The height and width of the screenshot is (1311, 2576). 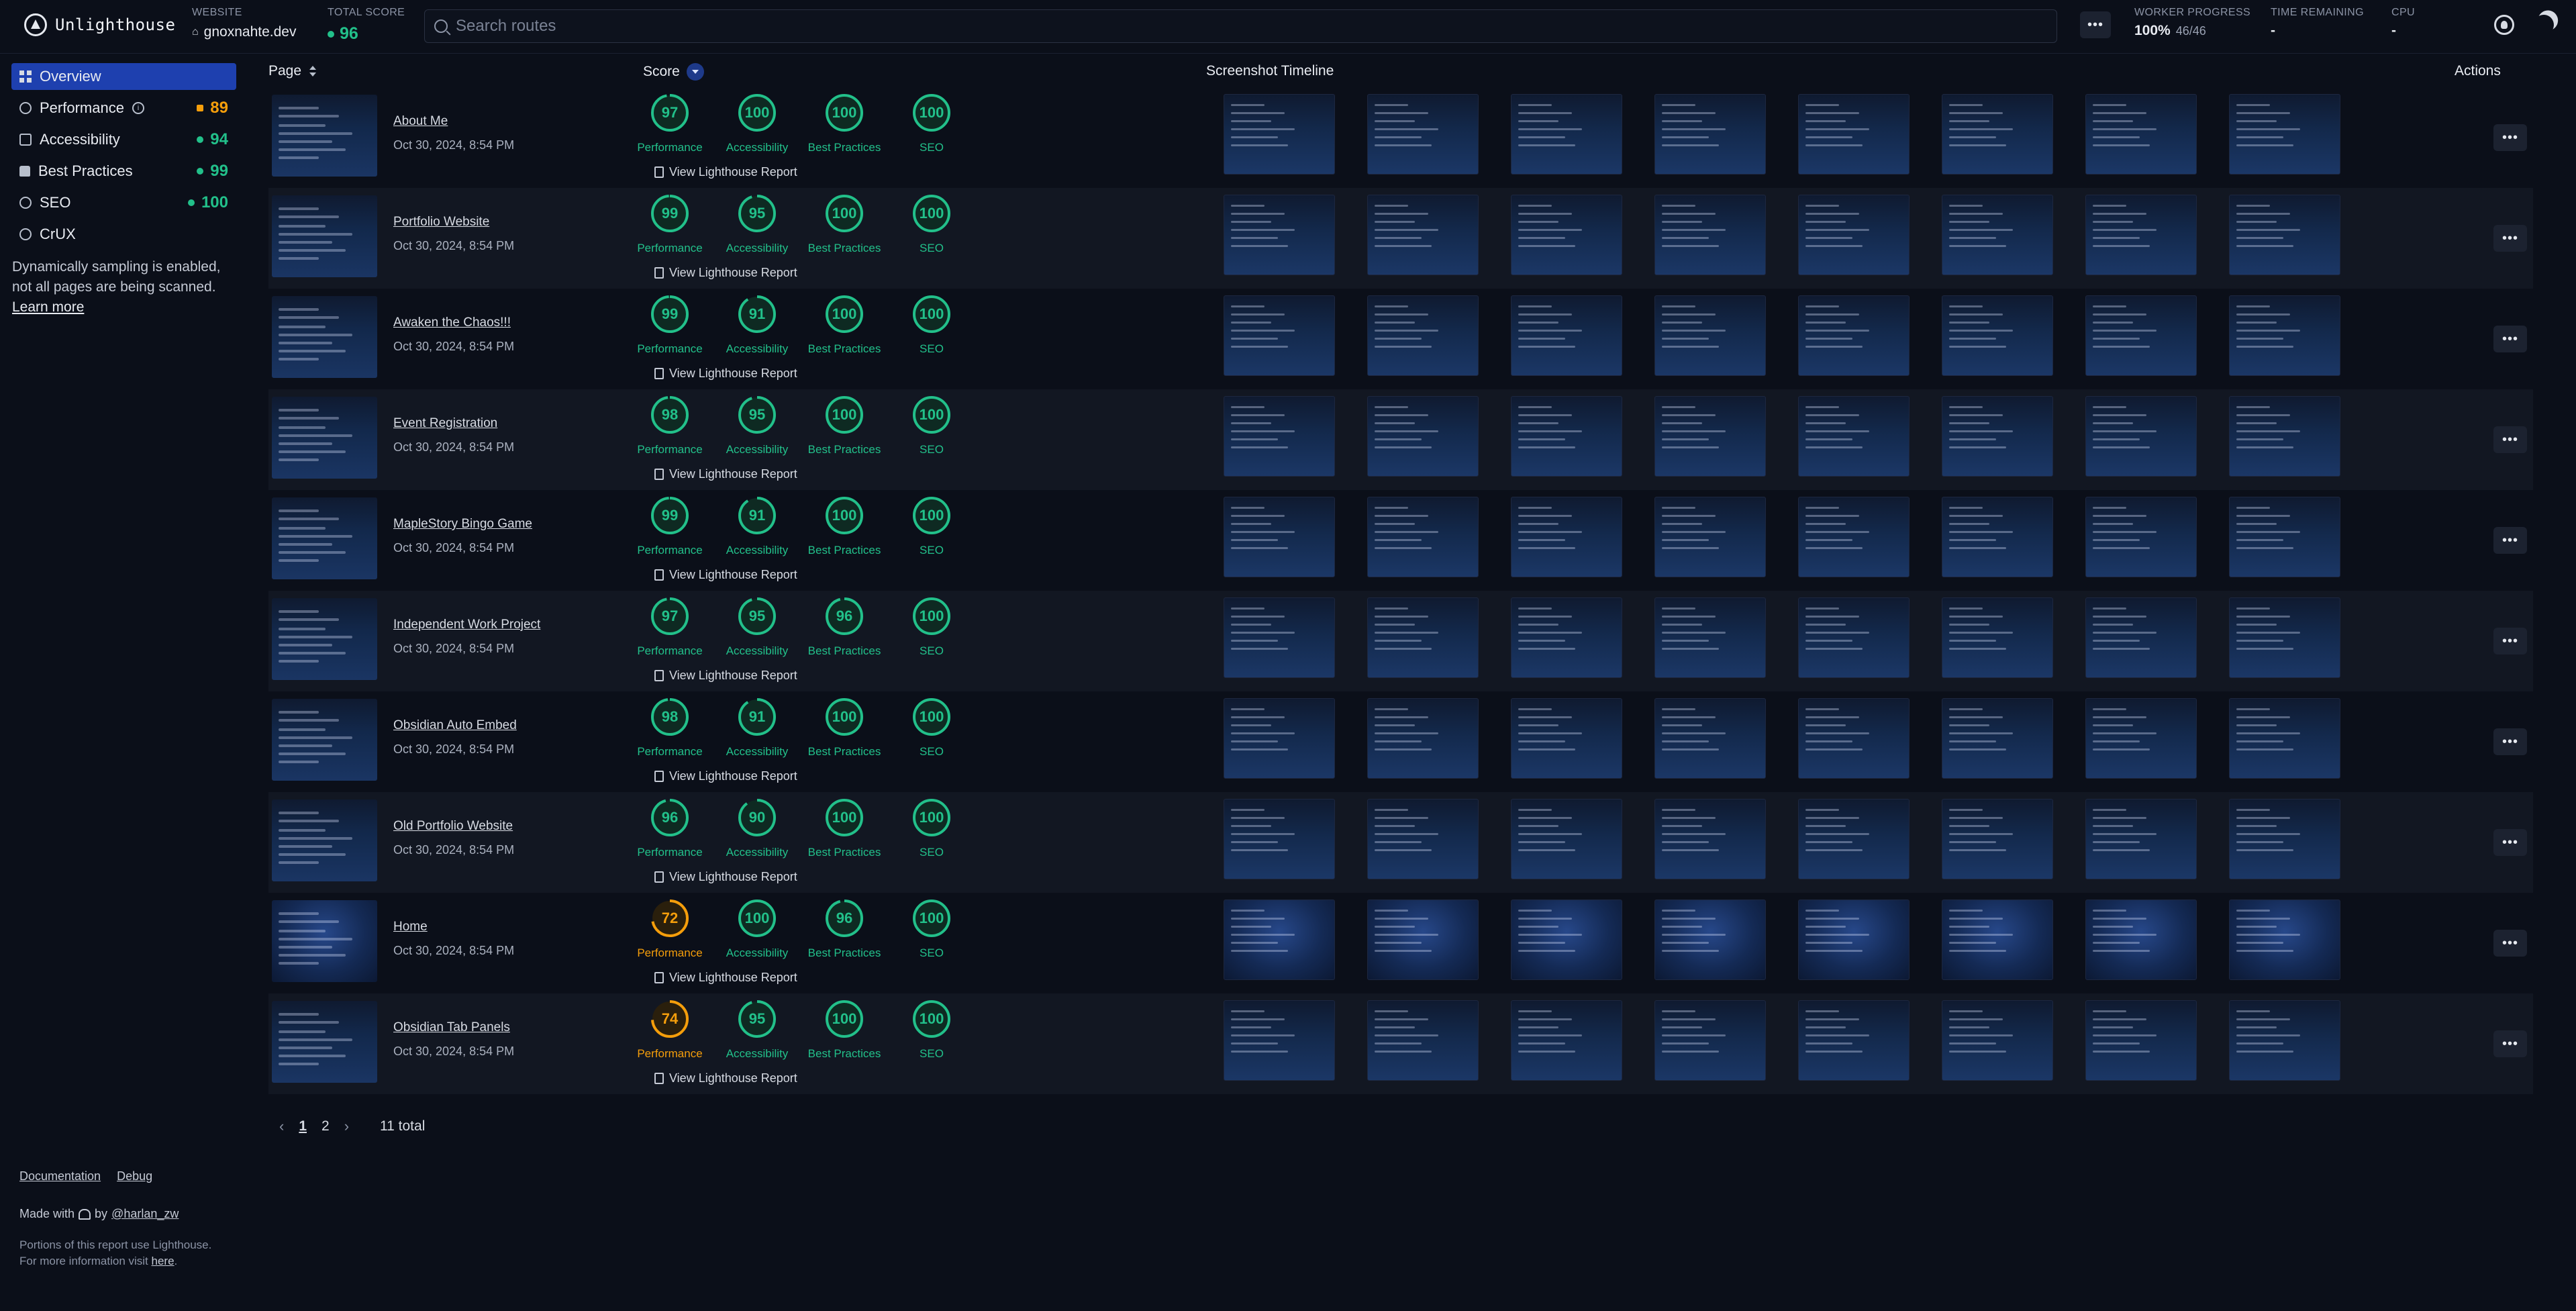 I want to click on best-practices-score: 96 Best Practices, so click(x=844, y=929).